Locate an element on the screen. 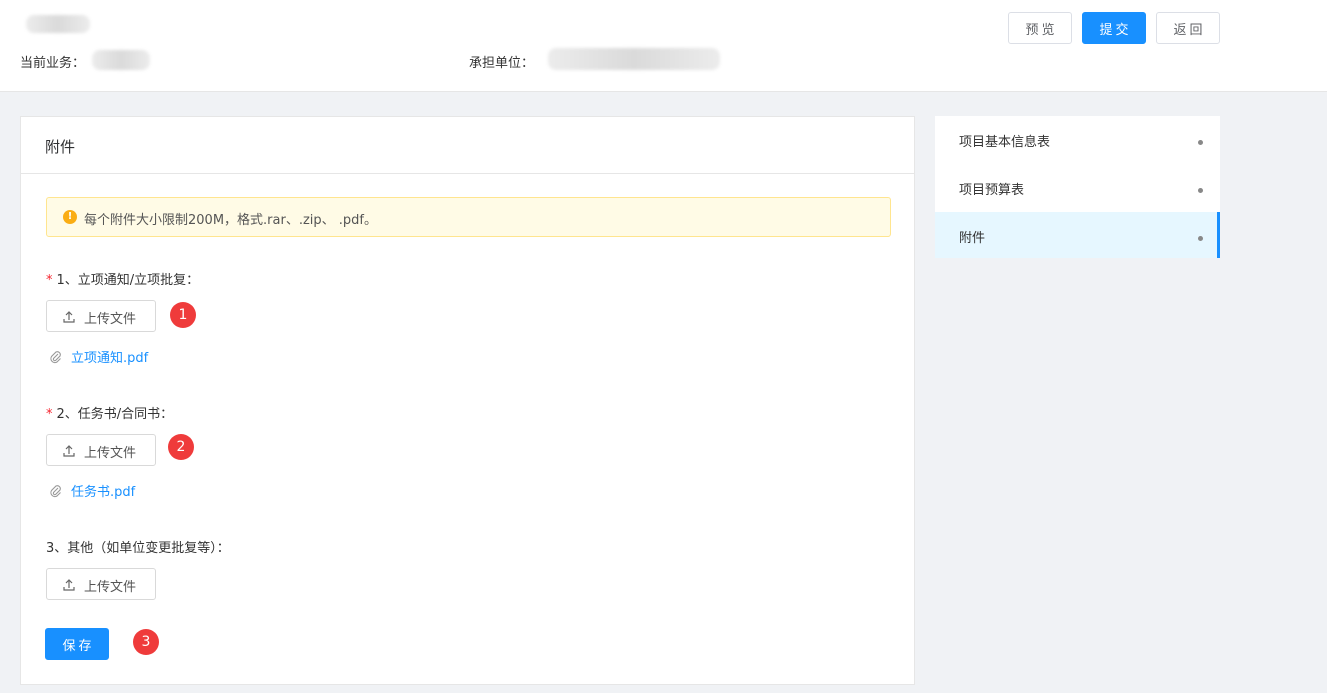 The width and height of the screenshot is (1327, 693). step-marker-3: 3 is located at coordinates (146, 642).